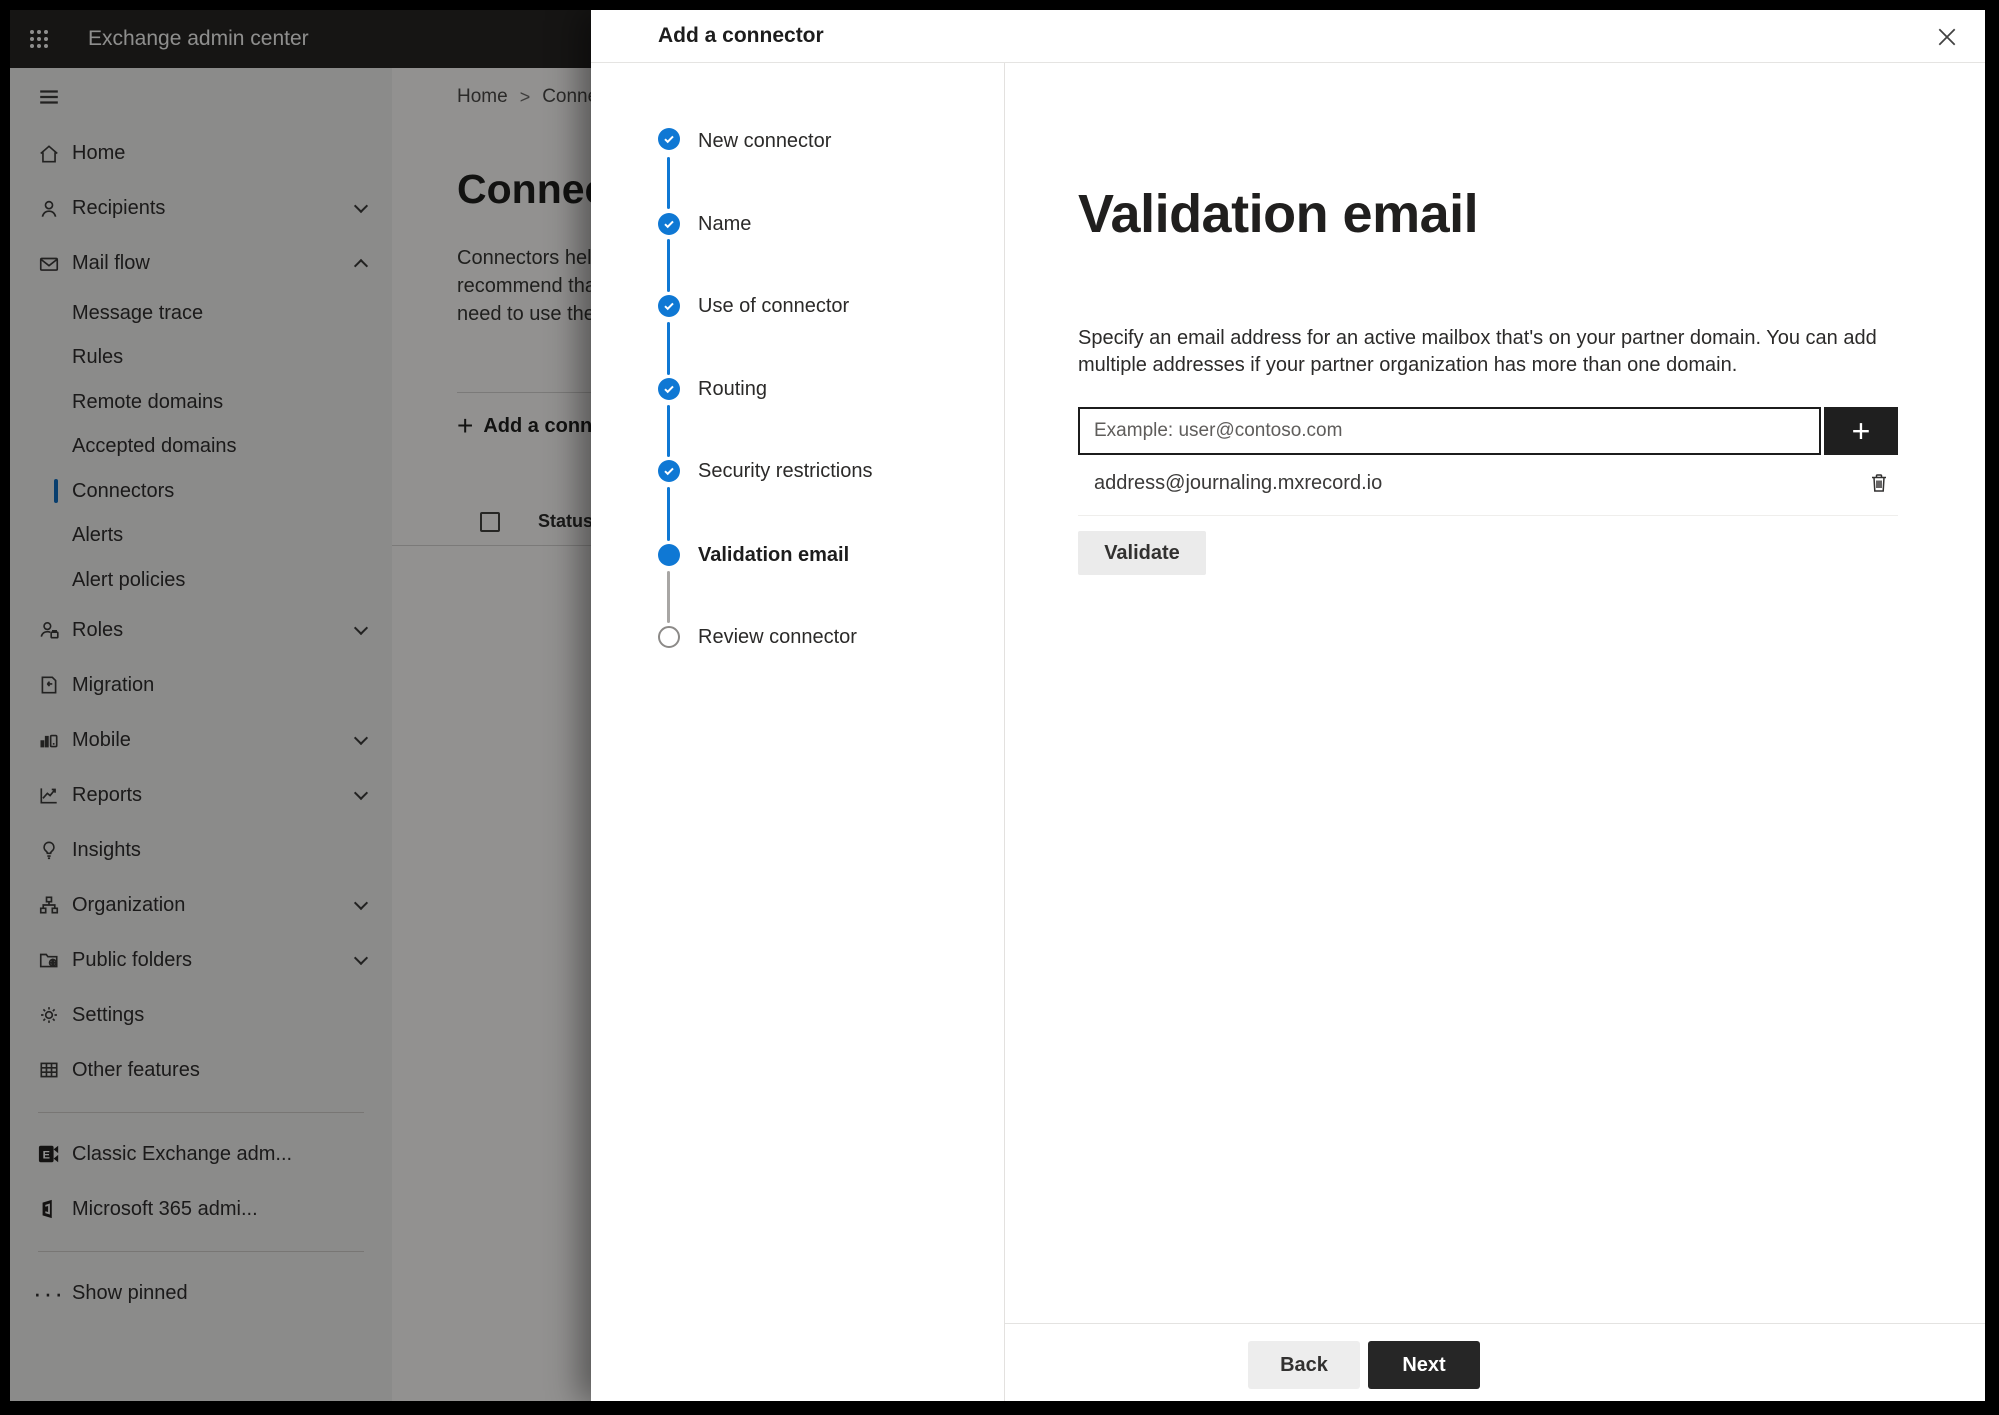 The width and height of the screenshot is (1999, 1415). I want to click on add-email-button: +, so click(1861, 431).